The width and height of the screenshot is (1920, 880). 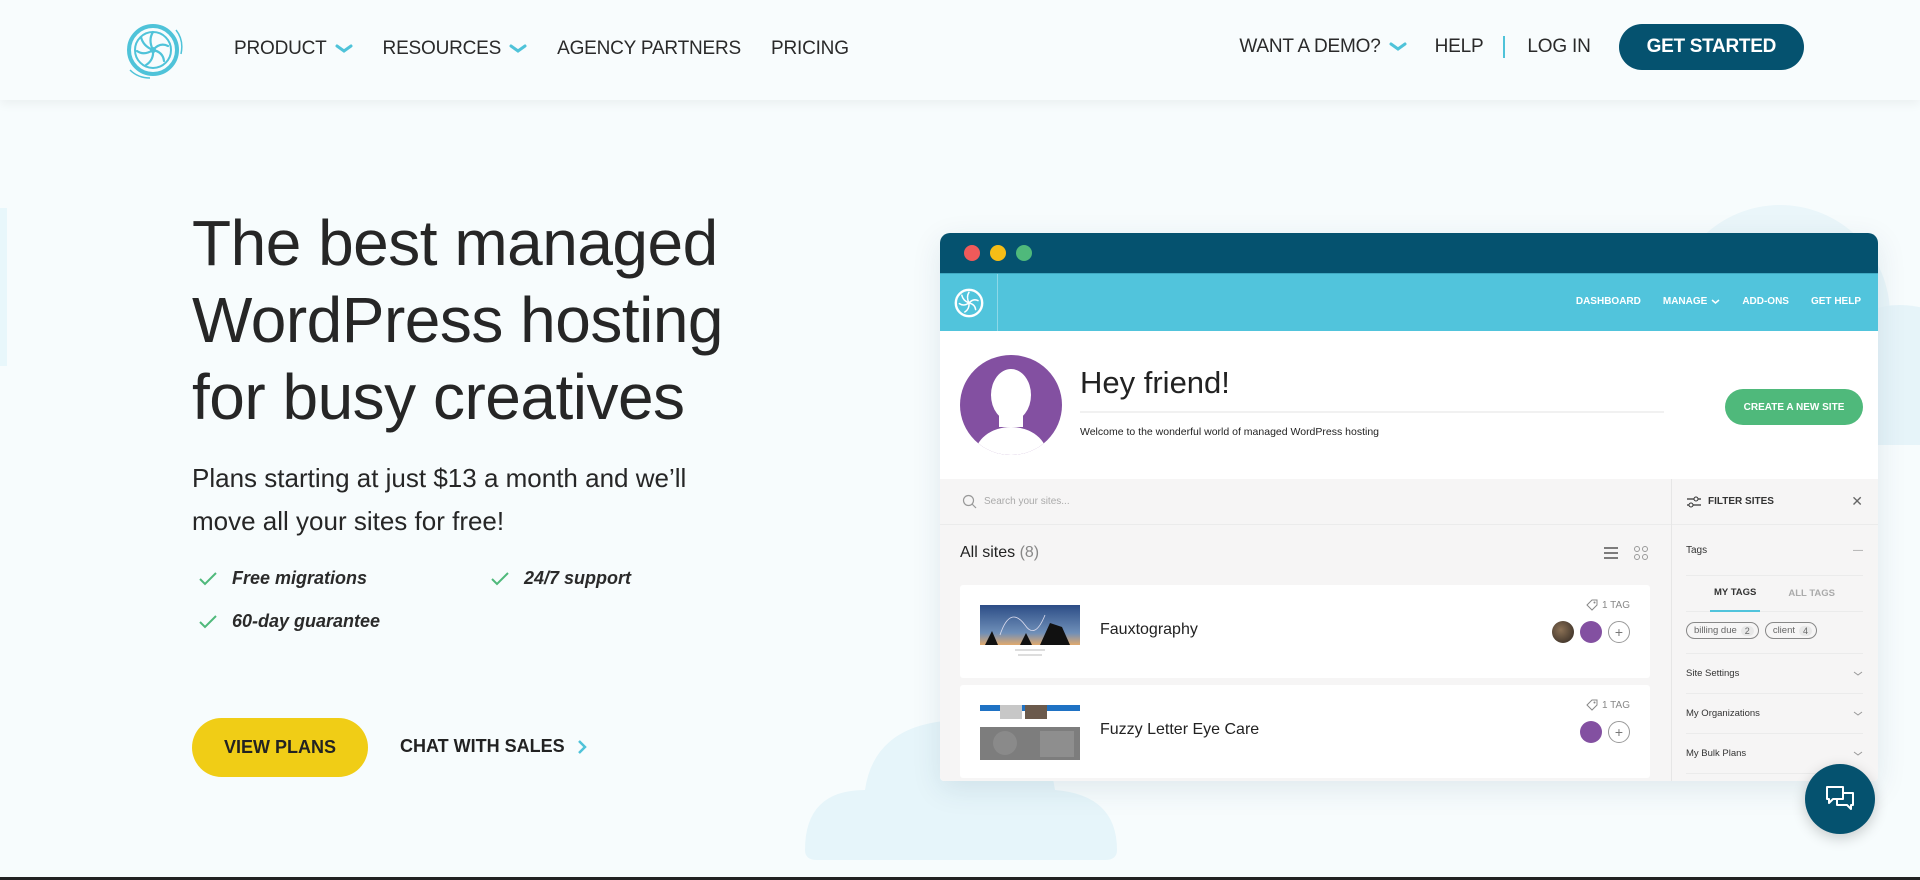 What do you see at coordinates (1323, 47) in the screenshot?
I see `nav-want-a-demo: WANT A DEMO?` at bounding box center [1323, 47].